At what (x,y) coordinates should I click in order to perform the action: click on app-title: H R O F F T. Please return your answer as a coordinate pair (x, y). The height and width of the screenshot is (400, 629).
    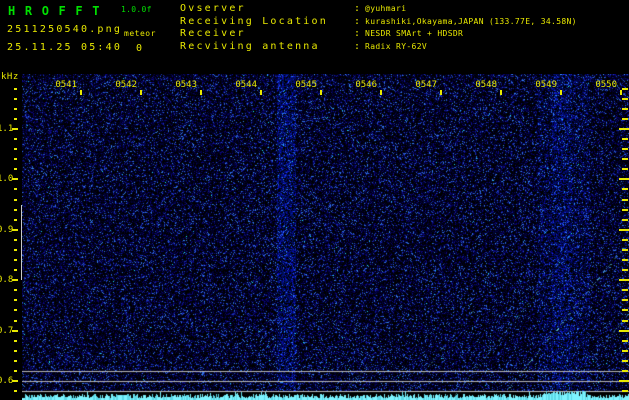
    Looking at the image, I should click on (54, 11).